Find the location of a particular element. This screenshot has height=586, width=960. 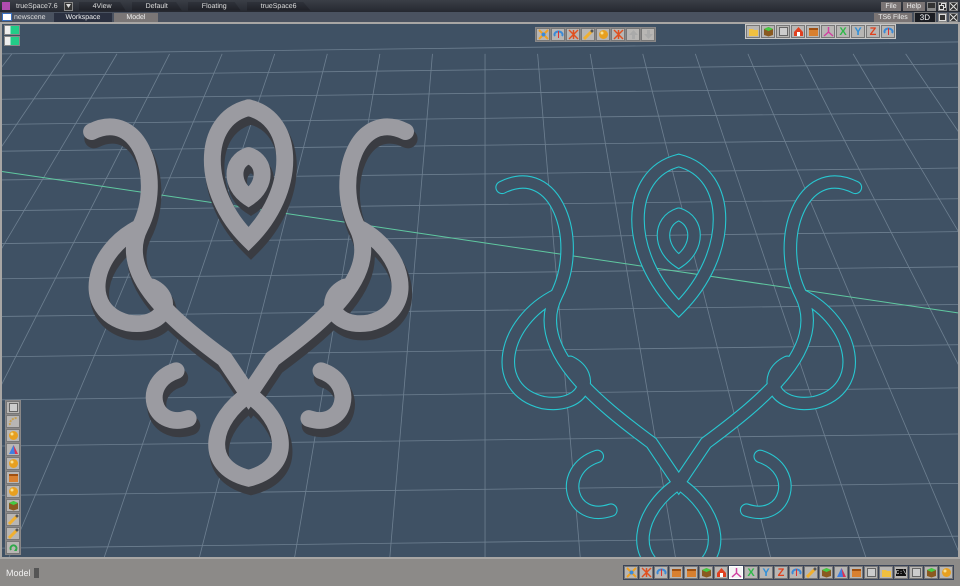

app-logo-icon is located at coordinates (6, 6).